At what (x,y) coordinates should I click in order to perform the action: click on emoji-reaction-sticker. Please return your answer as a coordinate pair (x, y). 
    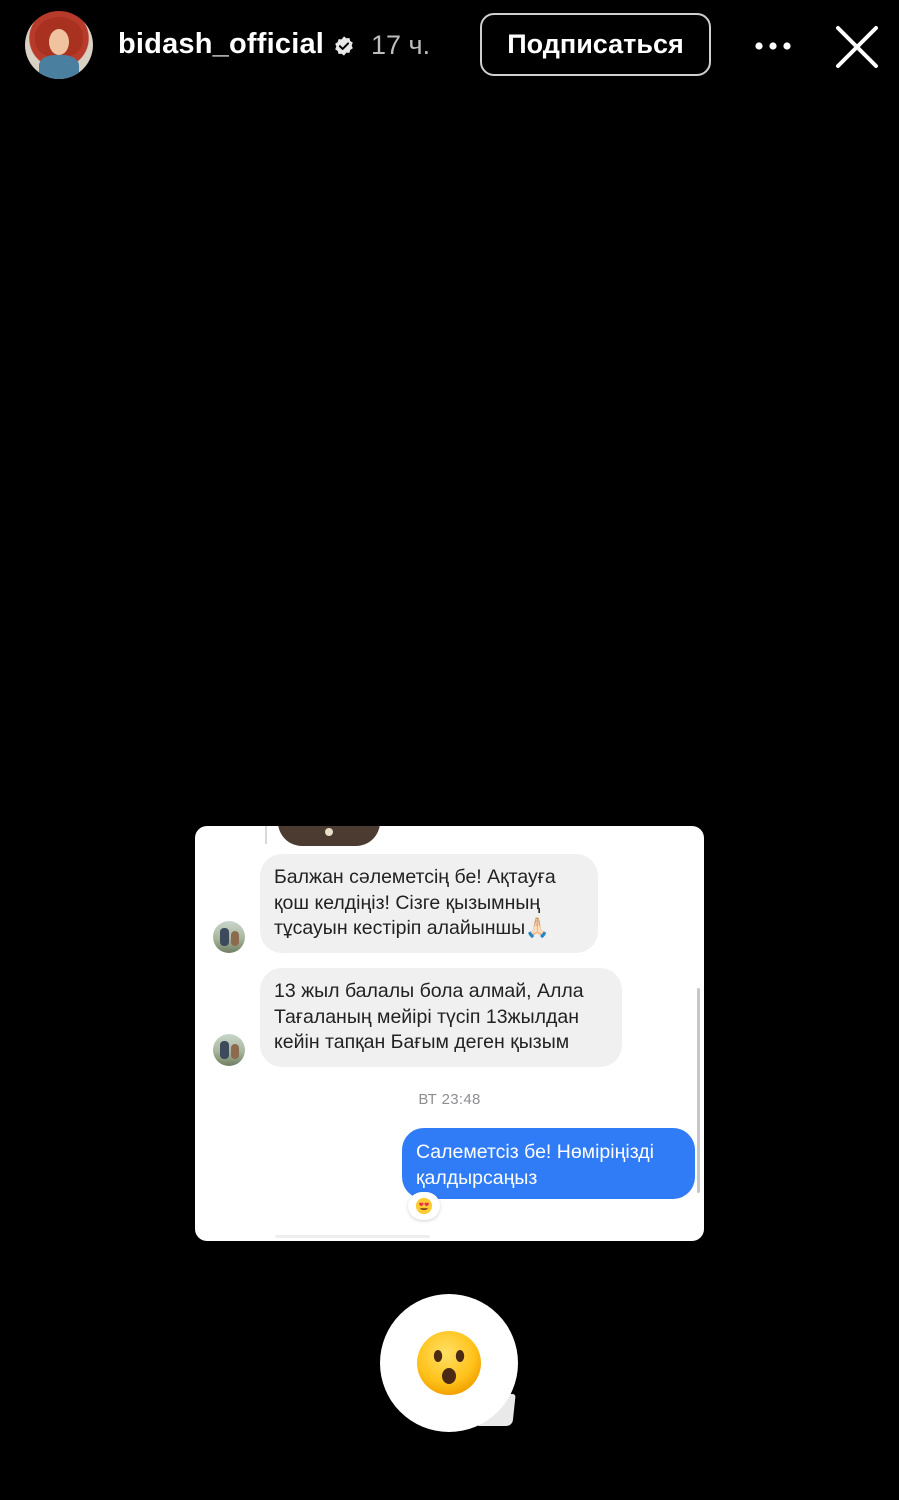
    Looking at the image, I should click on (449, 1363).